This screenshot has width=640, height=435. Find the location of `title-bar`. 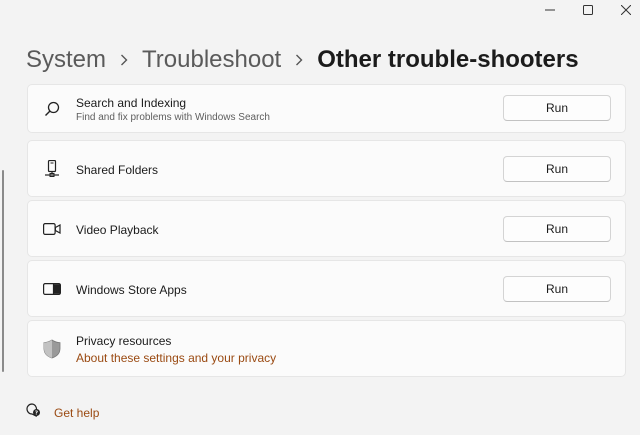

title-bar is located at coordinates (320, 10).